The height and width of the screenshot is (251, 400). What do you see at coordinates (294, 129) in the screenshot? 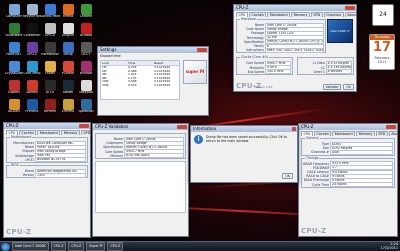
I see `close-icon` at bounding box center [294, 129].